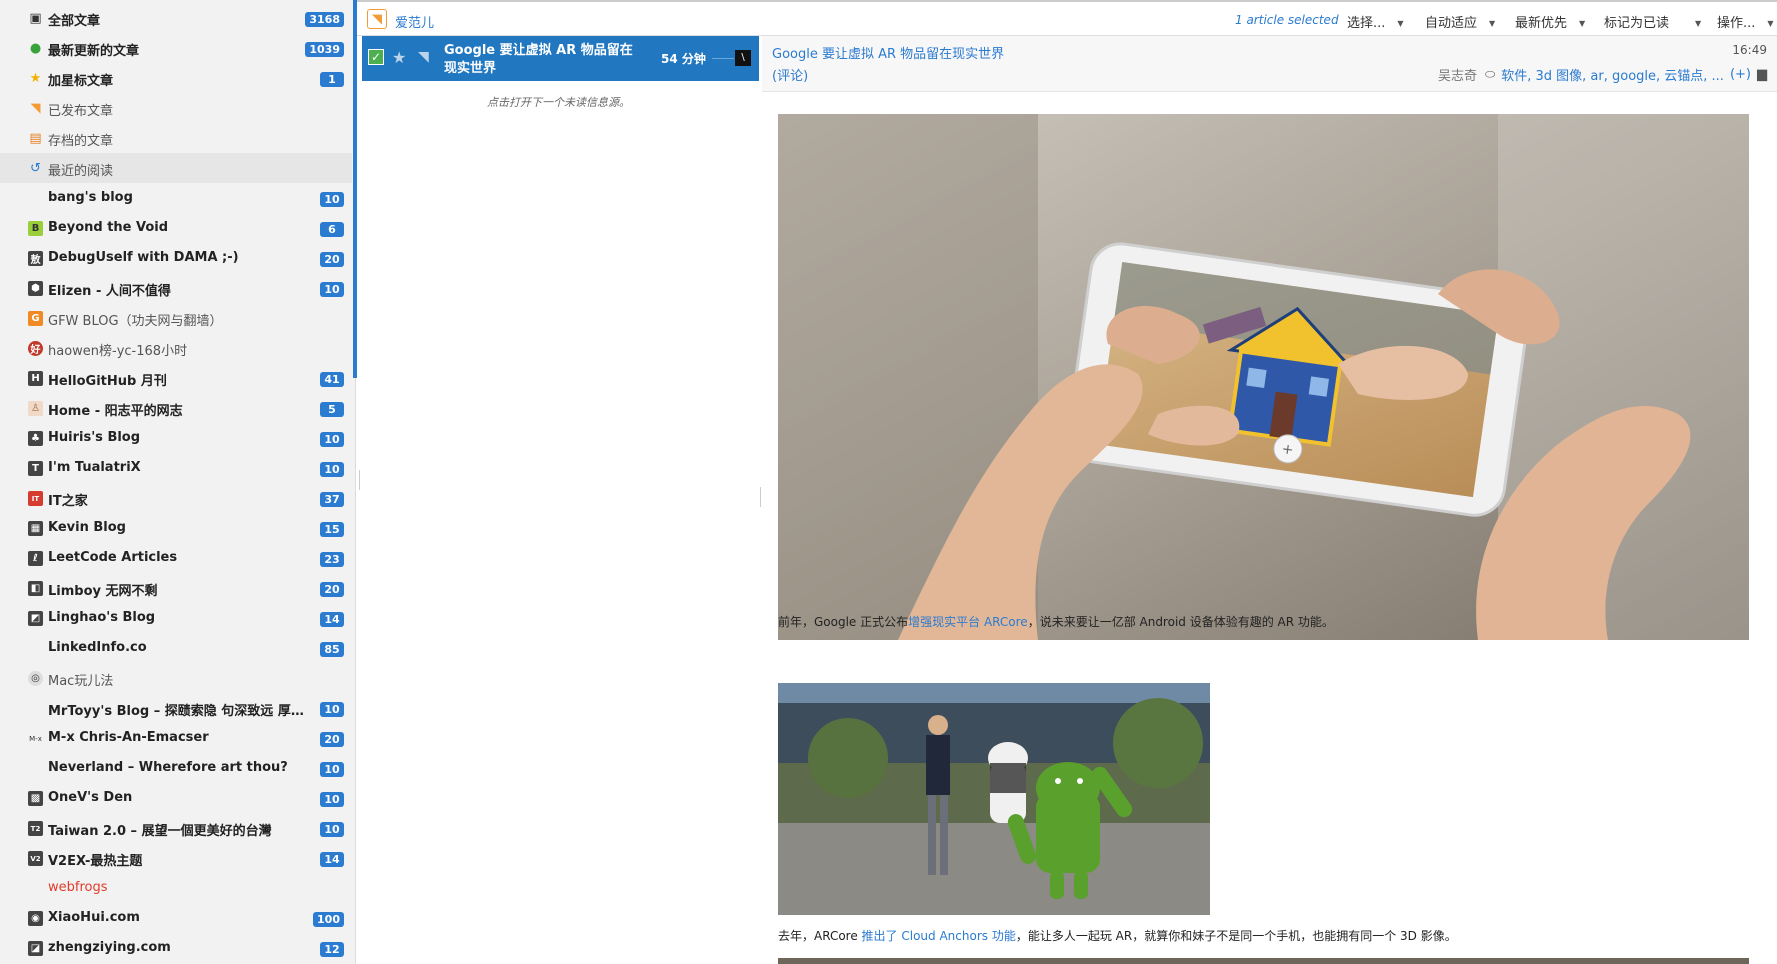 This screenshot has height=964, width=1777. What do you see at coordinates (399, 57) in the screenshot?
I see `star-icon: ★` at bounding box center [399, 57].